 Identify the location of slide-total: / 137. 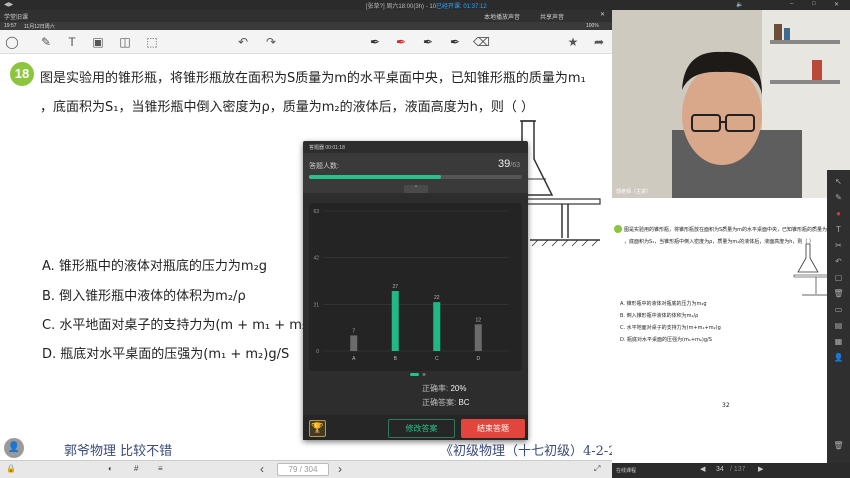
(738, 469).